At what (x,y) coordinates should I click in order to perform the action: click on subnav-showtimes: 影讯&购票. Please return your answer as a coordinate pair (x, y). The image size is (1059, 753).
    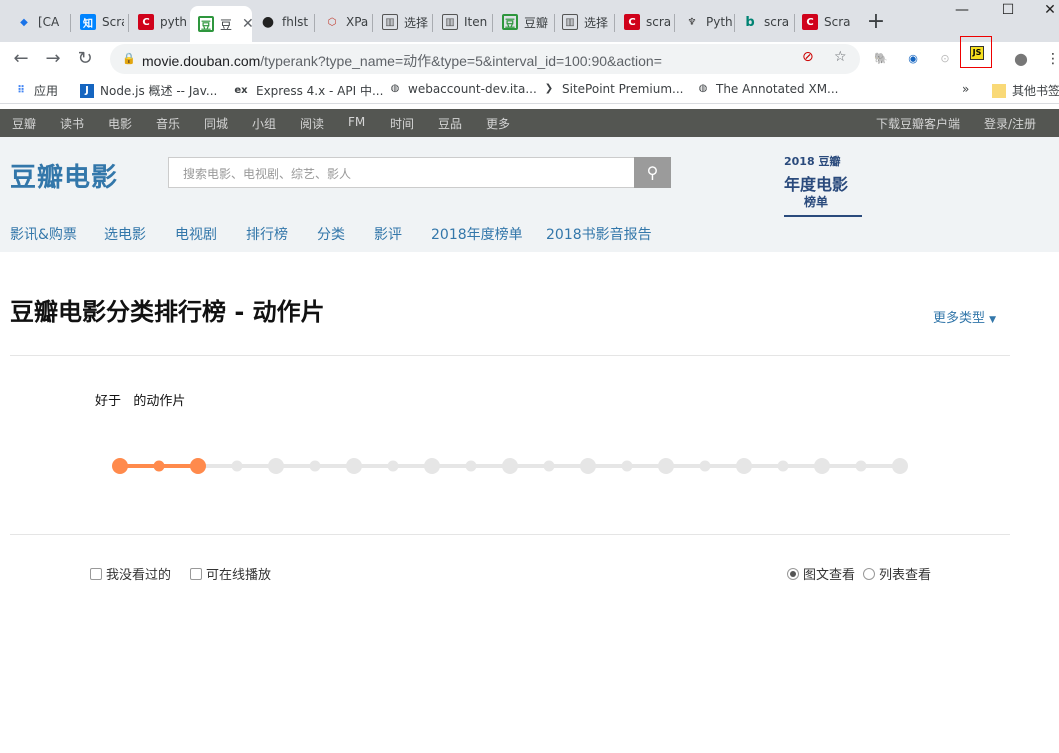
    Looking at the image, I should click on (43, 234).